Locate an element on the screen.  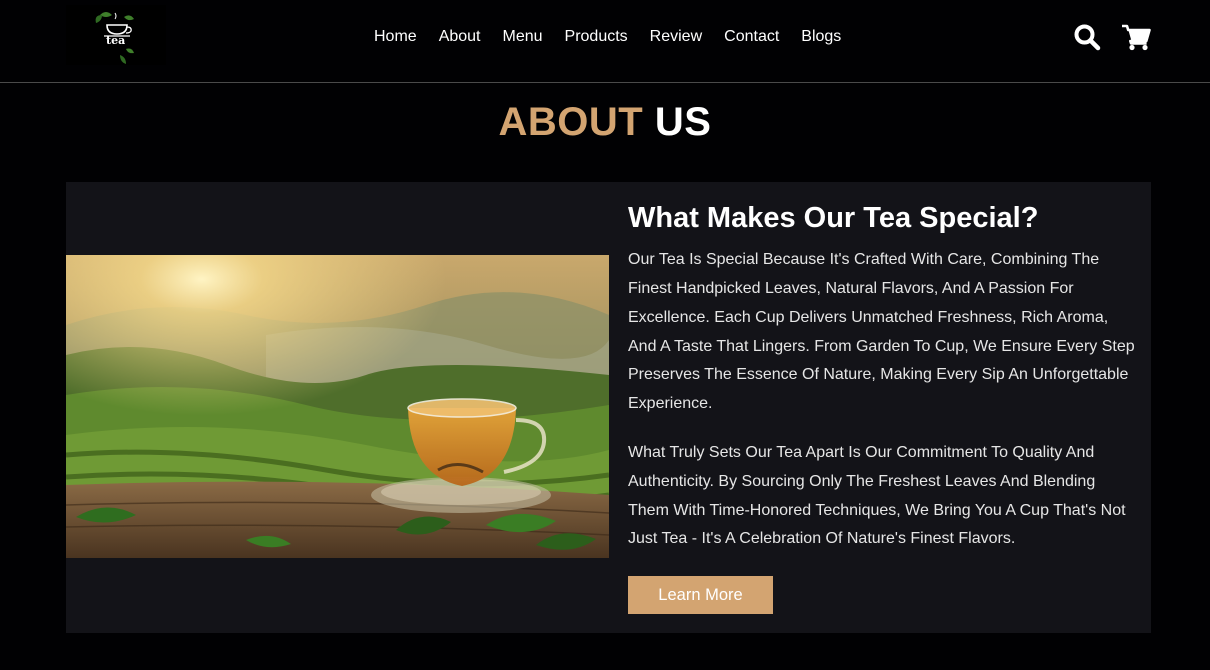
nav-item-contact: Contact is located at coordinates (751, 37).